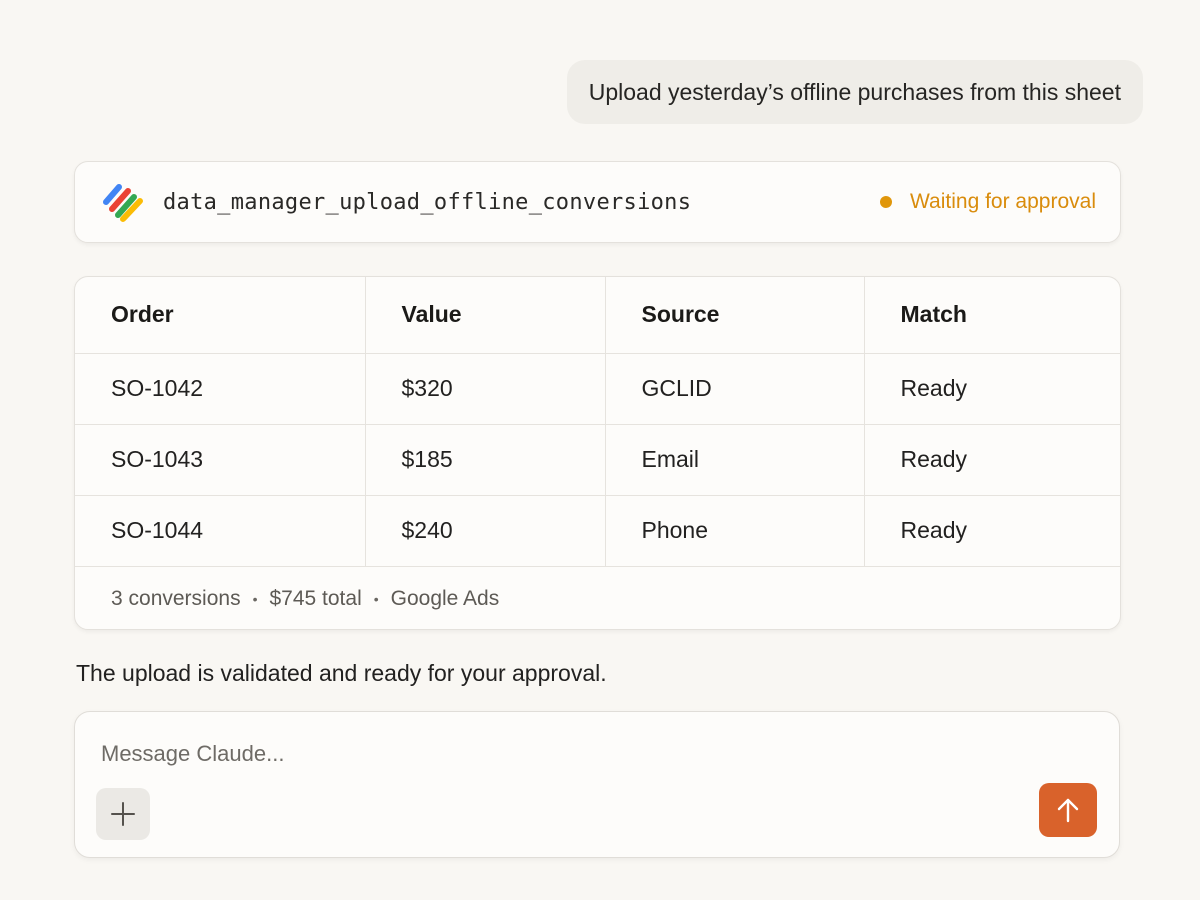 Image resolution: width=1200 pixels, height=900 pixels. I want to click on summary-count: 3 conversions, so click(176, 598).